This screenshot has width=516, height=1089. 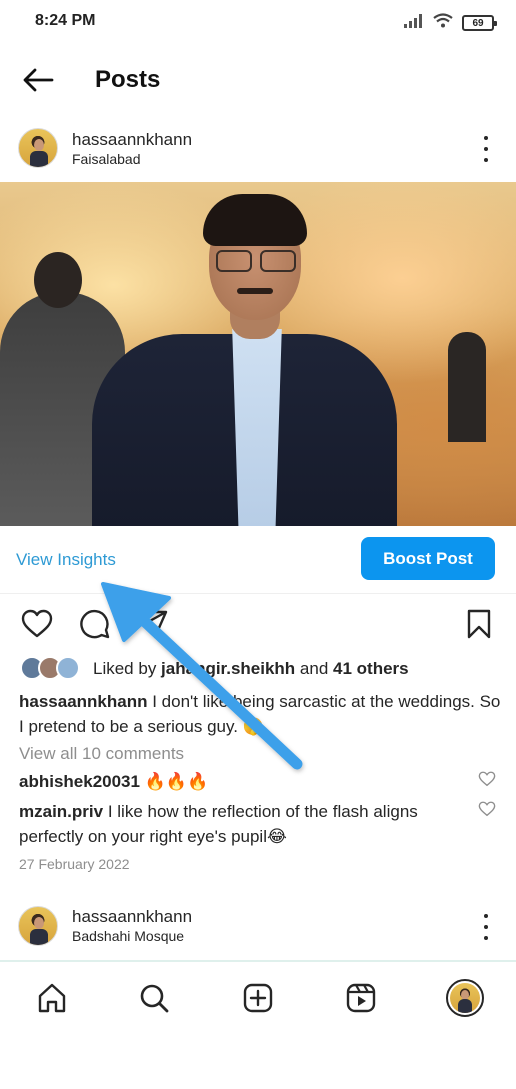 I want to click on likes-row: Liked by jahangir.sheikhh and 41 others, so click(x=214, y=669).